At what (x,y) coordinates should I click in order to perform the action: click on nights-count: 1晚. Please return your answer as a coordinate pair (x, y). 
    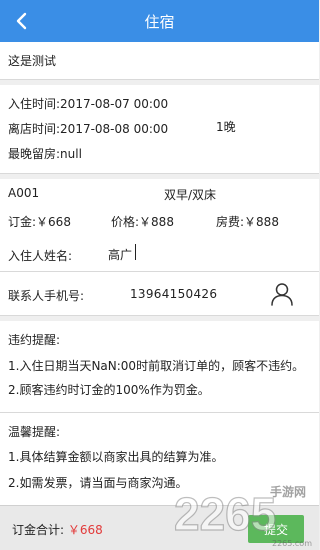
    Looking at the image, I should click on (226, 127).